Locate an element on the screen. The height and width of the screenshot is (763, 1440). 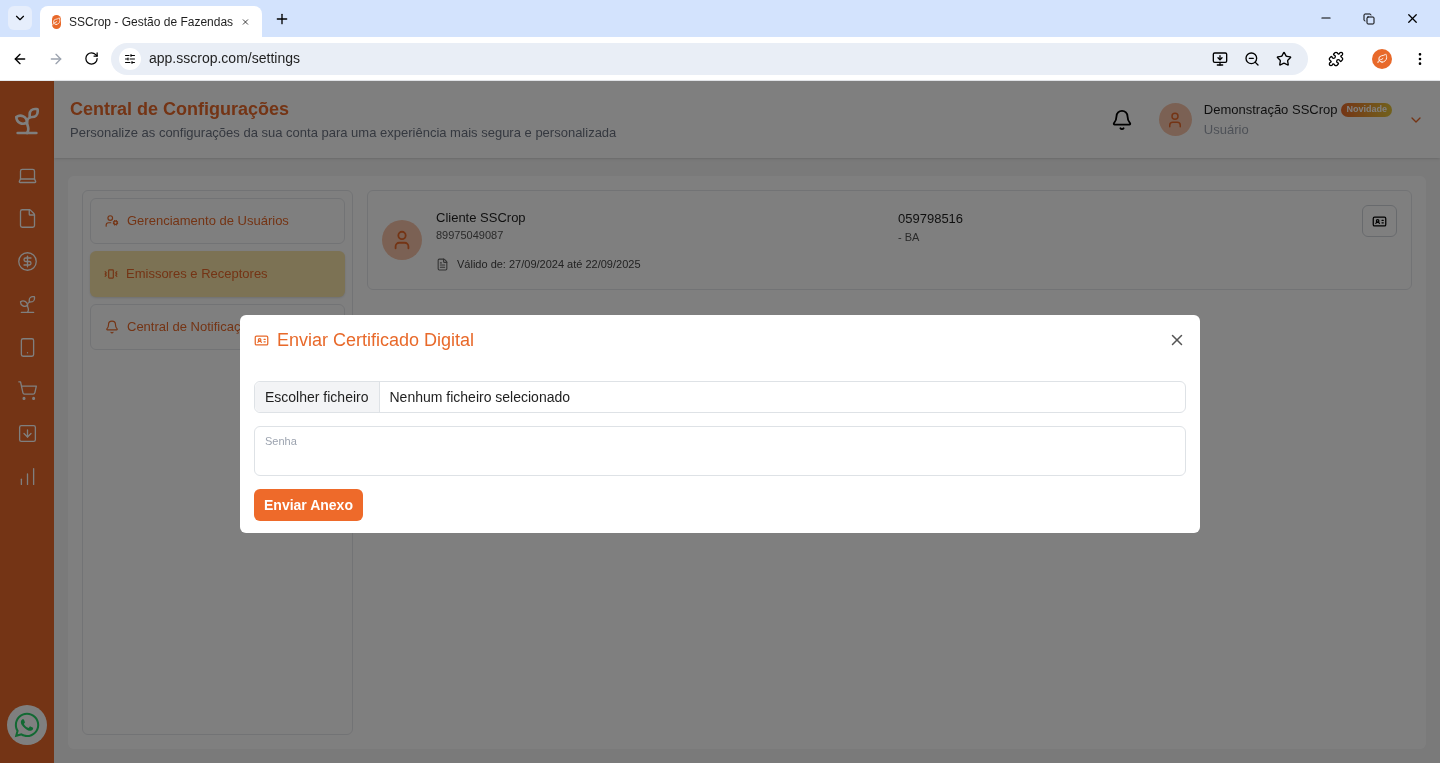
reload-icon is located at coordinates (91, 58).